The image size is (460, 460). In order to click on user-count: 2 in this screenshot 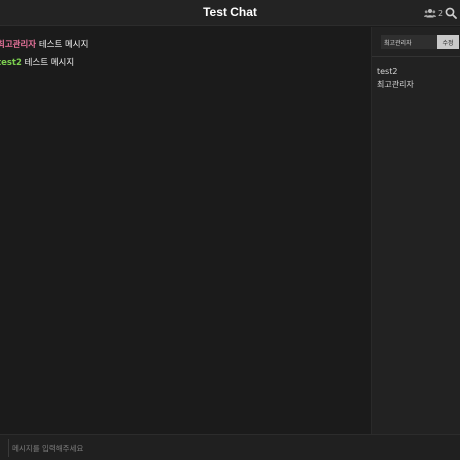, I will do `click(441, 13)`.